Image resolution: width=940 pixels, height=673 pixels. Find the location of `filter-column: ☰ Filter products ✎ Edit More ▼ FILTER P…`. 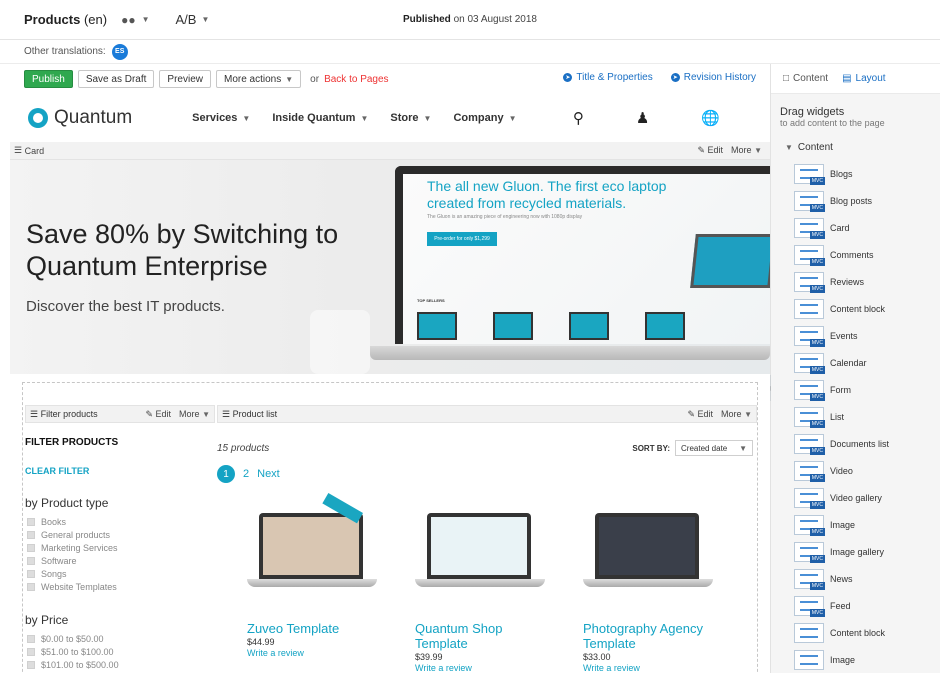

filter-column: ☰ Filter products ✎ Edit More ▼ FILTER P… is located at coordinates (120, 538).